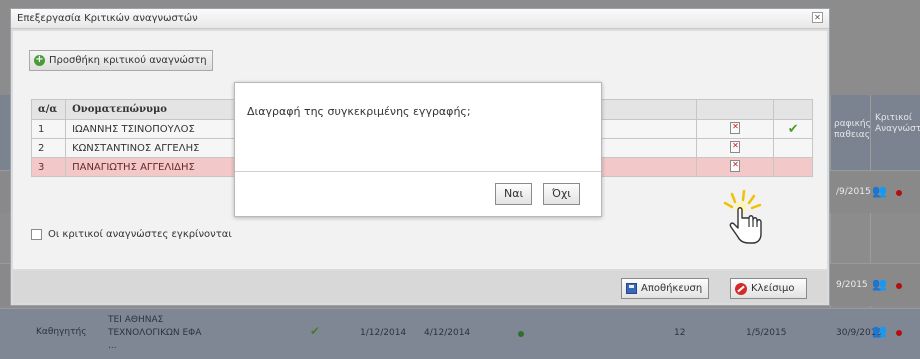  What do you see at coordinates (817, 17) in the screenshot?
I see `close-icon: ✕` at bounding box center [817, 17].